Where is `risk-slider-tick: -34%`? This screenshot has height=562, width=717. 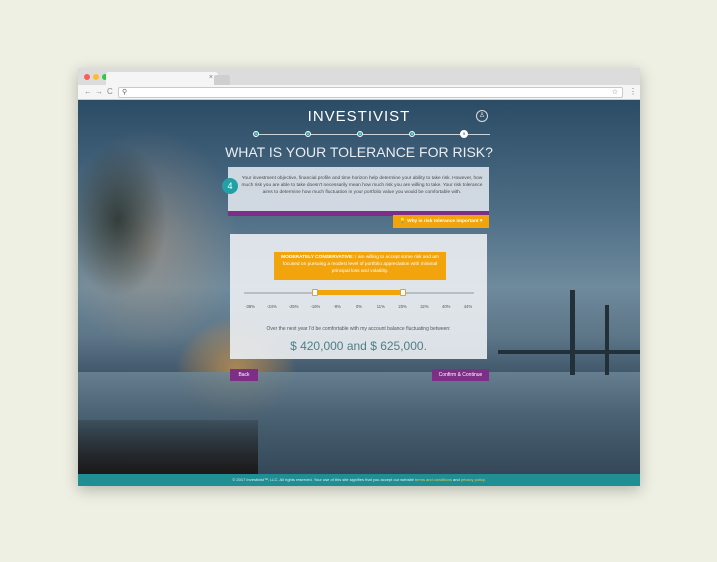
risk-slider-tick: -34% is located at coordinates (271, 306).